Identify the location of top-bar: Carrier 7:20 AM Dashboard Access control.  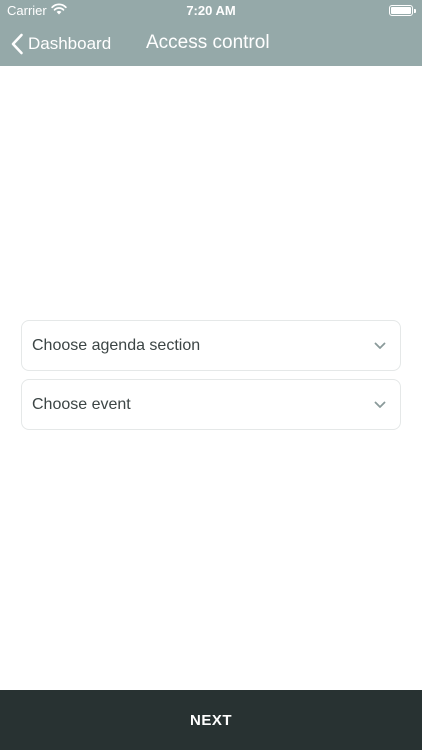
(211, 33).